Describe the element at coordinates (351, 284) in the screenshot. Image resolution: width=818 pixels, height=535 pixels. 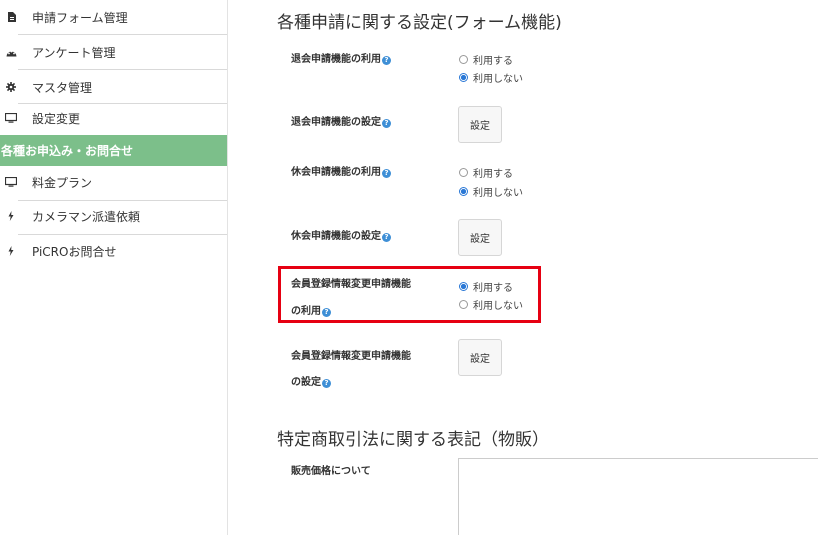
I see `member-change-usage-label-line1: 会員登録情報変更申請機能` at that location.